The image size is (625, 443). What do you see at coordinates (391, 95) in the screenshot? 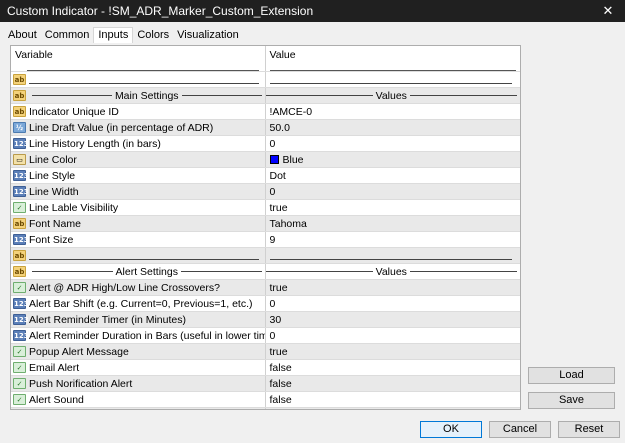
I see `section-value-label: Values` at bounding box center [391, 95].